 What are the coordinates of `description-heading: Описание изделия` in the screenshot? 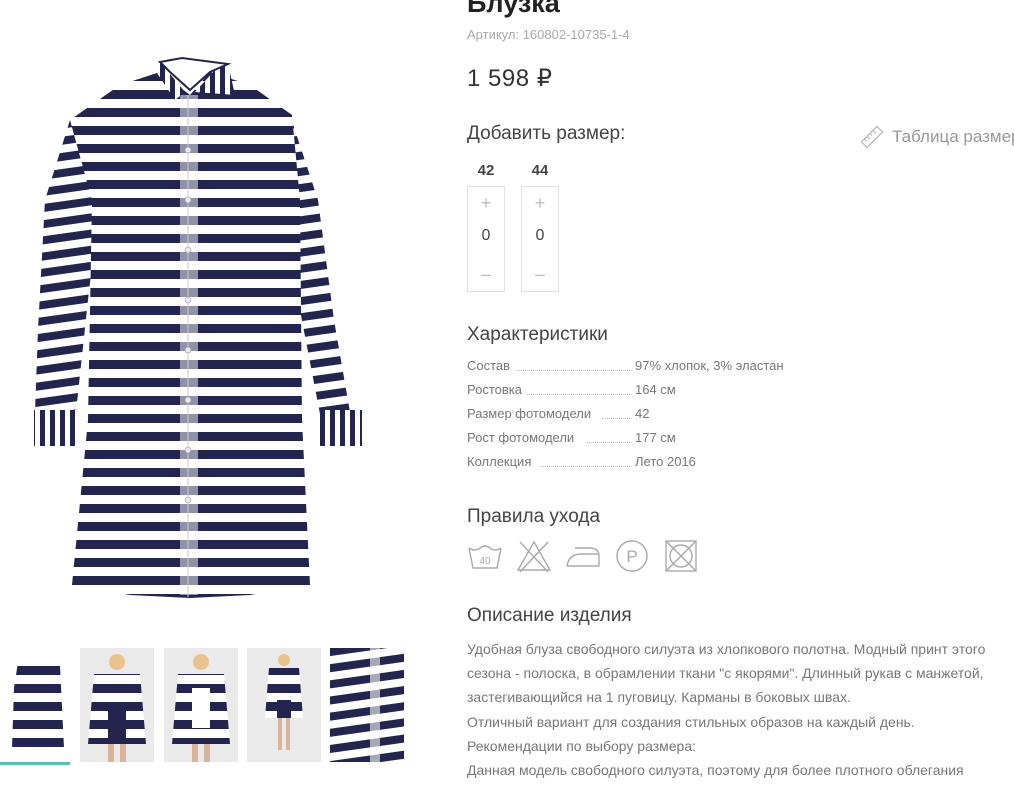 It's located at (549, 615).